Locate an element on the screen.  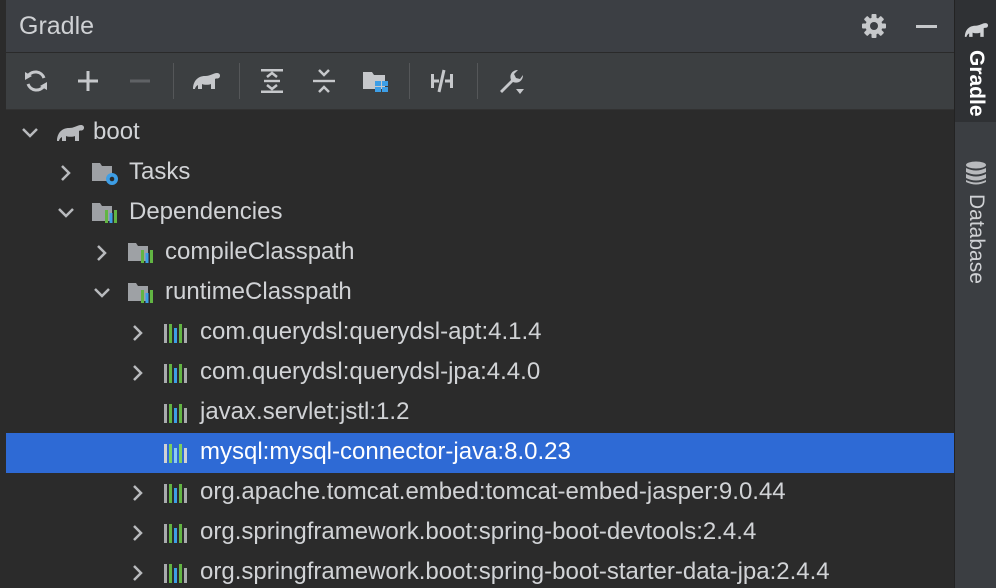
tree-node-label: runtimeClasspath is located at coordinates (258, 291).